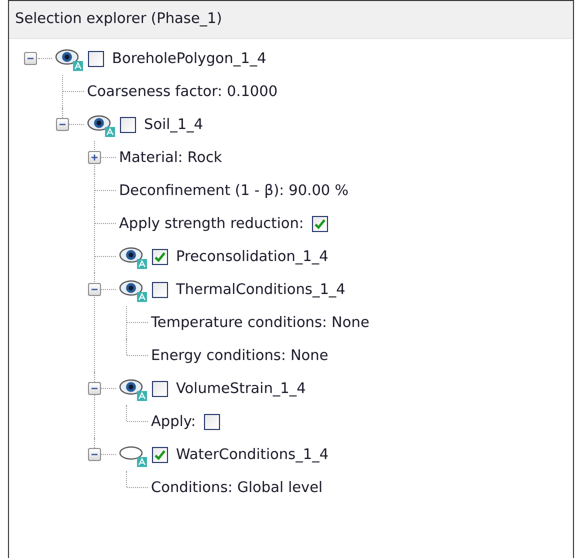 Image resolution: width=582 pixels, height=560 pixels. Describe the element at coordinates (94, 157) in the screenshot. I see `expand-icon` at that location.